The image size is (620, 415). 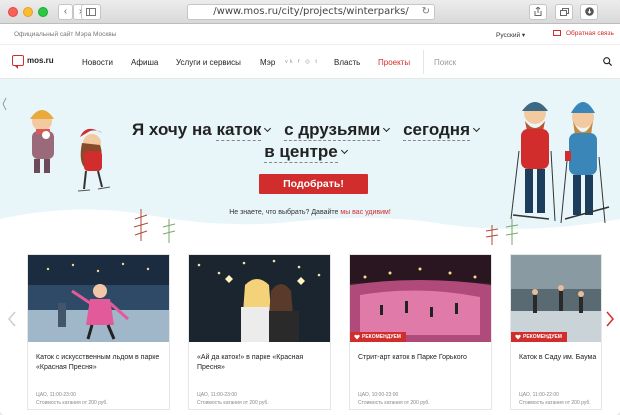 What do you see at coordinates (332, 130) in the screenshot?
I see `company-selector: с друзьями` at bounding box center [332, 130].